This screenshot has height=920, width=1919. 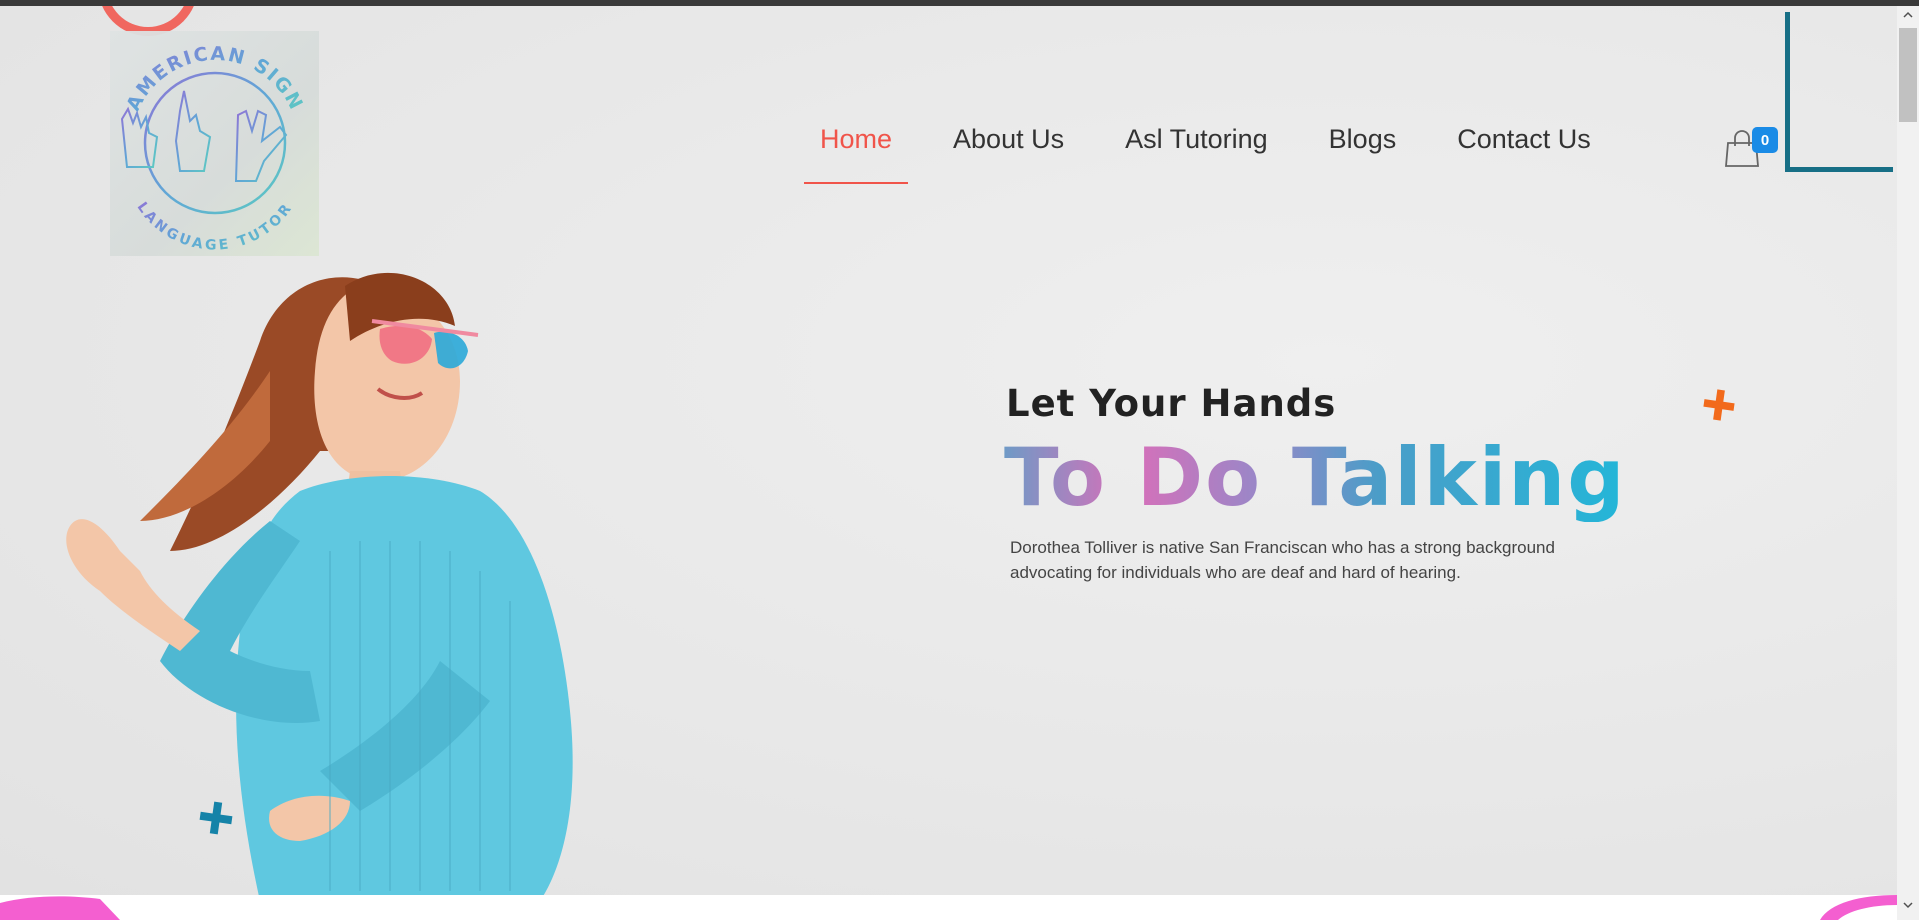 I want to click on decorative-corner-frame, so click(x=1839, y=92).